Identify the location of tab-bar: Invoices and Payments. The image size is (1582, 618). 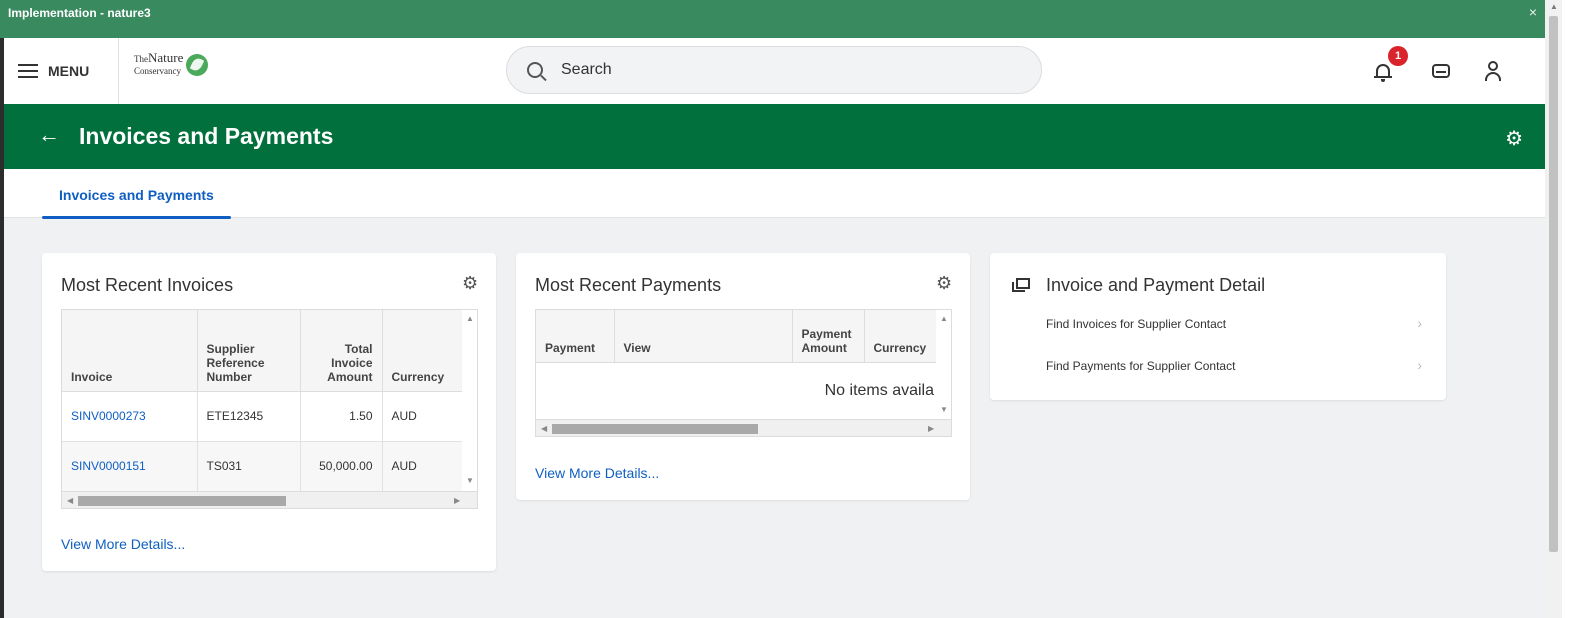
(774, 194).